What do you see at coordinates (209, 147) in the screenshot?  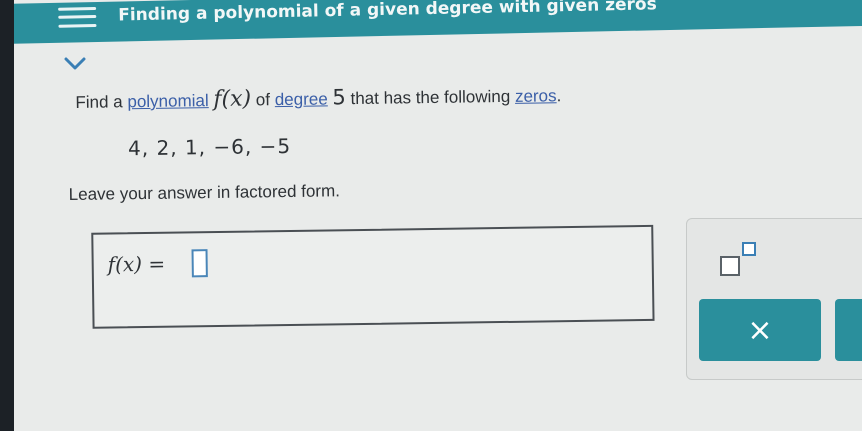 I see `zeros-list: 4, 2, 1, −6, −5` at bounding box center [209, 147].